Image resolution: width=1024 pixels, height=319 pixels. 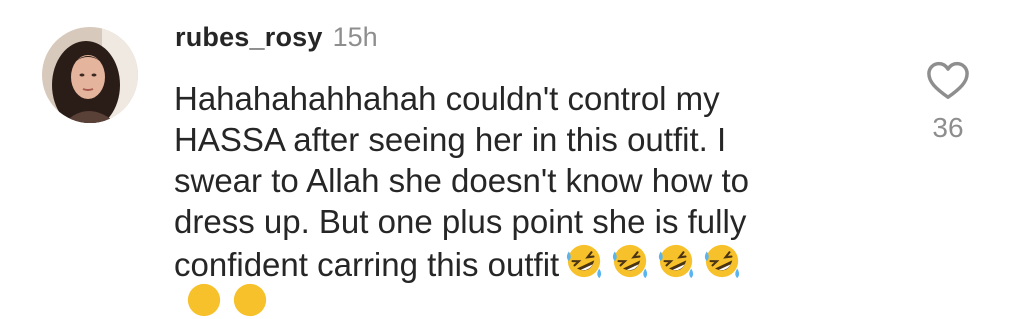 I want to click on timestamp: 15h, so click(x=355, y=37).